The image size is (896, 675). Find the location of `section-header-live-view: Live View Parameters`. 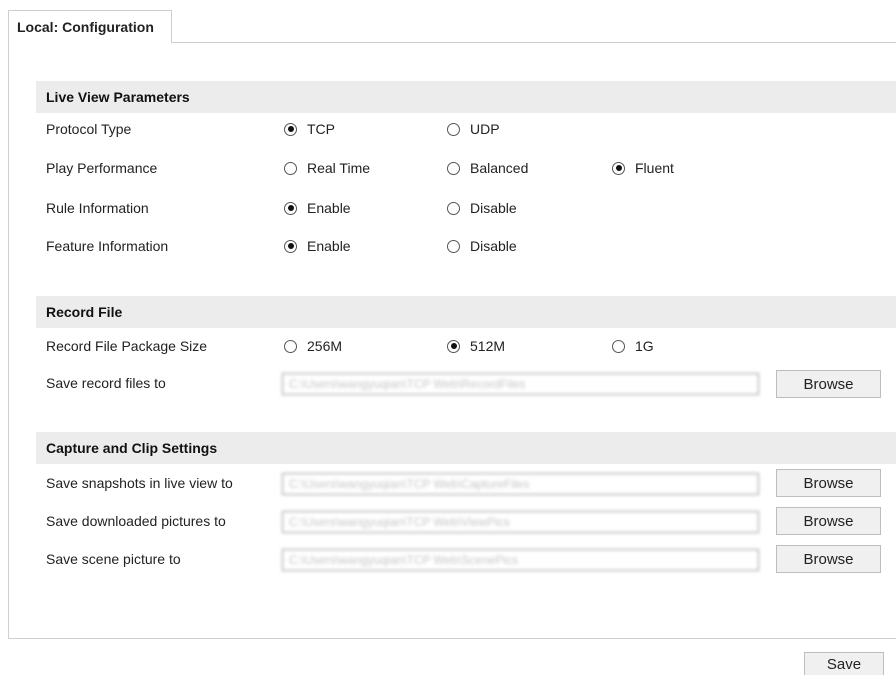

section-header-live-view: Live View Parameters is located at coordinates (466, 97).